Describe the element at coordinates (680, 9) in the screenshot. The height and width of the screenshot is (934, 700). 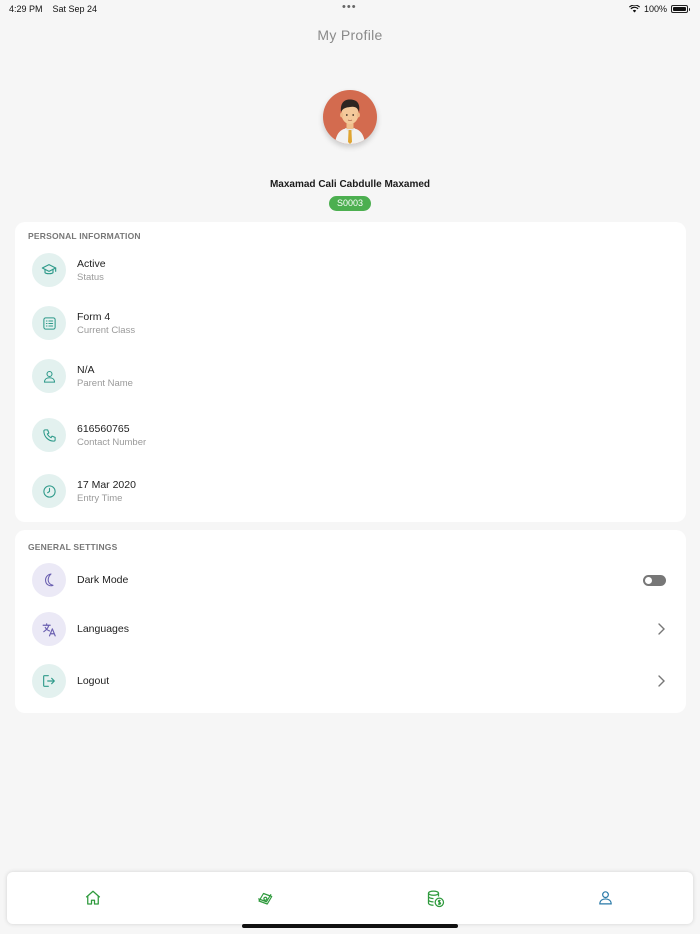
I see `battery-icon` at that location.